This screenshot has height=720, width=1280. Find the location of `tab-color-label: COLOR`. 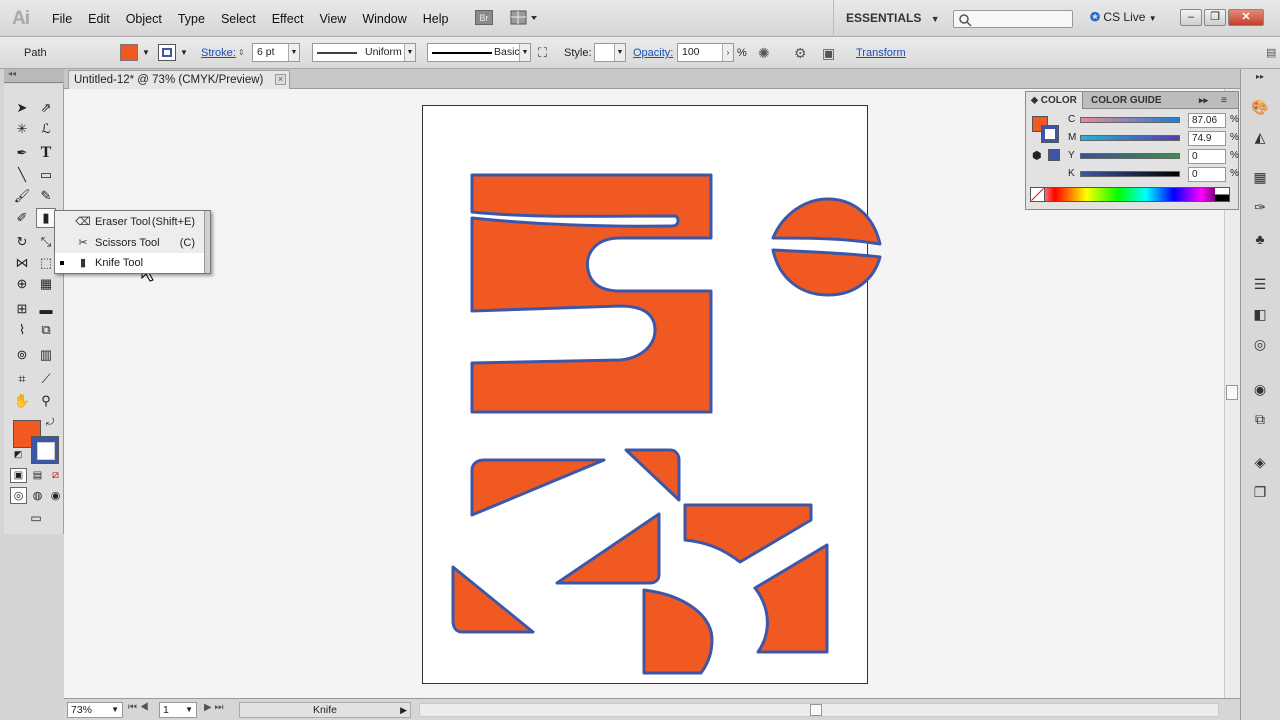

tab-color-label: COLOR is located at coordinates (1058, 100).